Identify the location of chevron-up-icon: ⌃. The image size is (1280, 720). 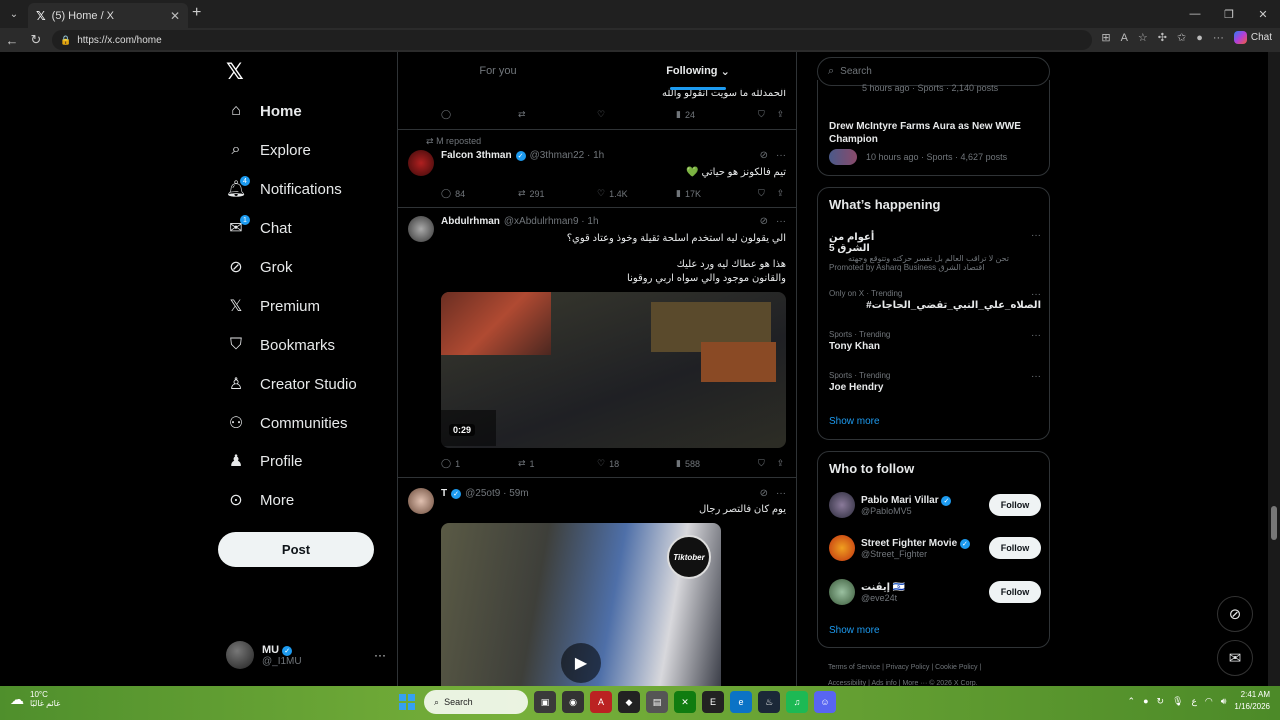
(1132, 701).